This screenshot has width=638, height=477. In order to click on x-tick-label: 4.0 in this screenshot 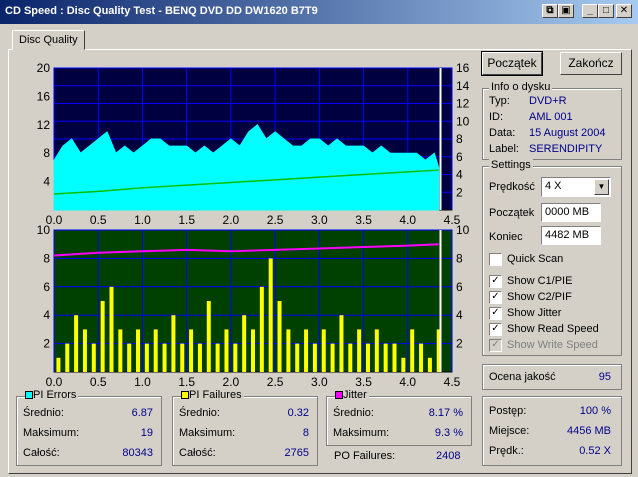, I will do `click(407, 382)`.